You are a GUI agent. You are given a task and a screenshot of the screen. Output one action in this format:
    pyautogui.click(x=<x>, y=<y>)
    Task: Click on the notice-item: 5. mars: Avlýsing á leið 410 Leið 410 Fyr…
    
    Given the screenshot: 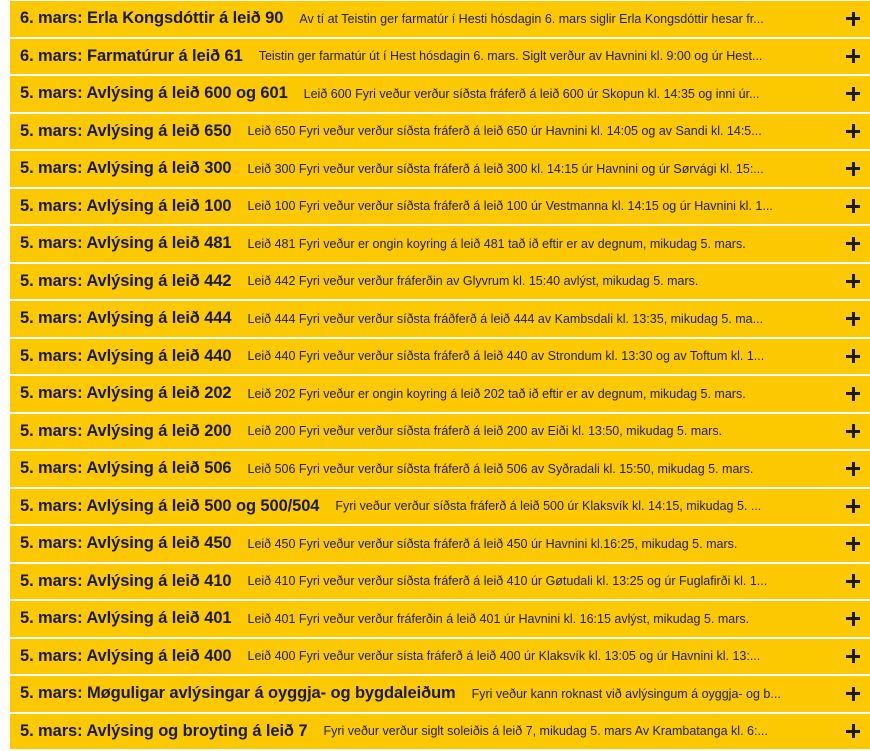 What is the action you would take?
    pyautogui.click(x=440, y=581)
    